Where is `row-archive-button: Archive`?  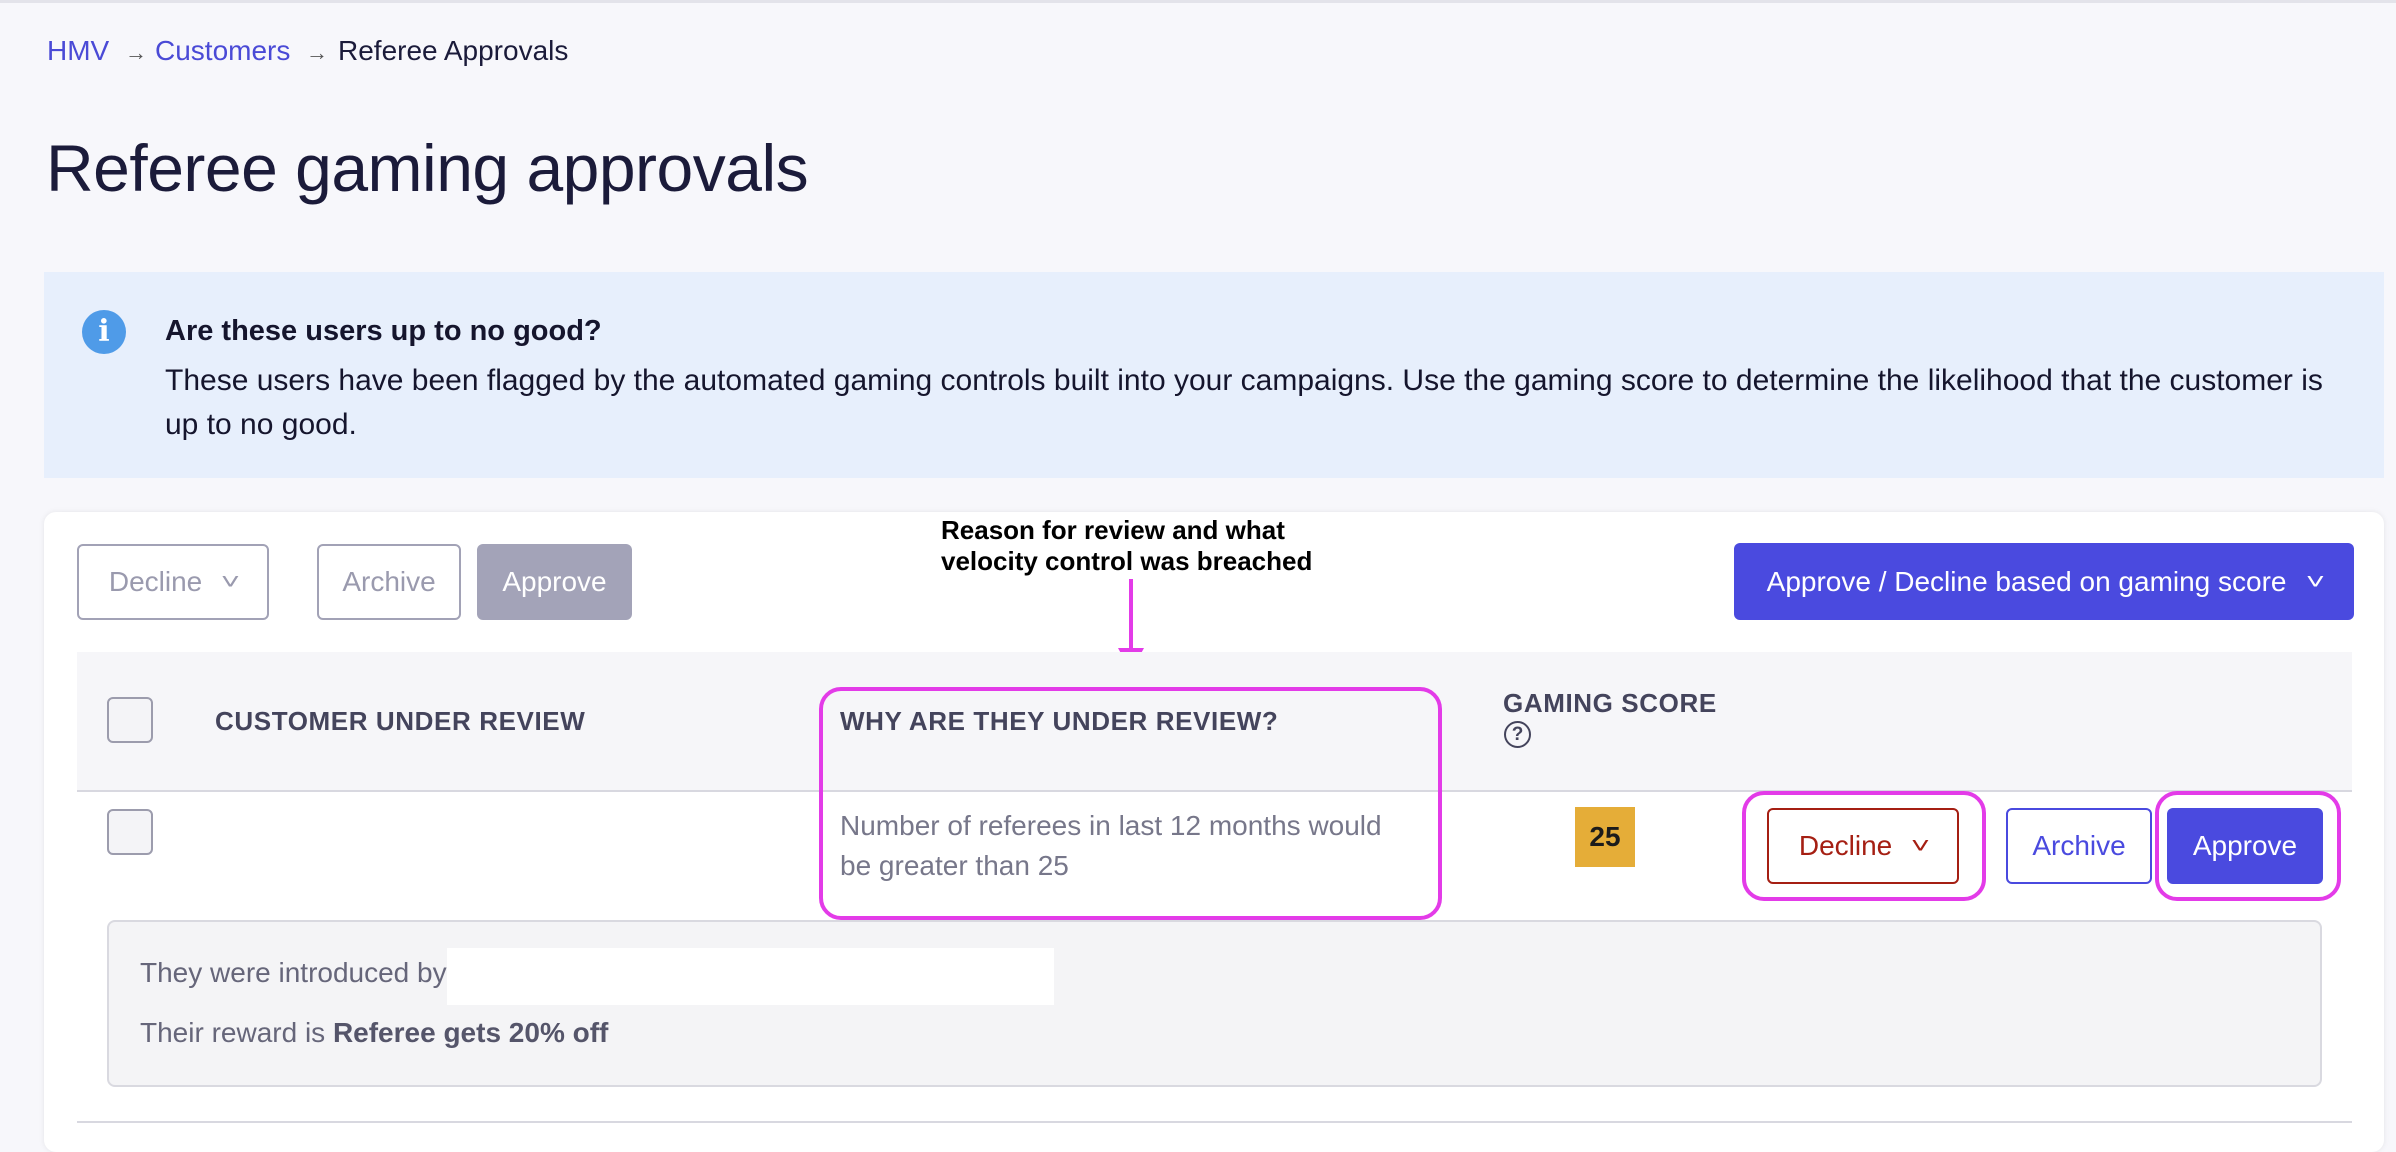
row-archive-button: Archive is located at coordinates (2079, 846).